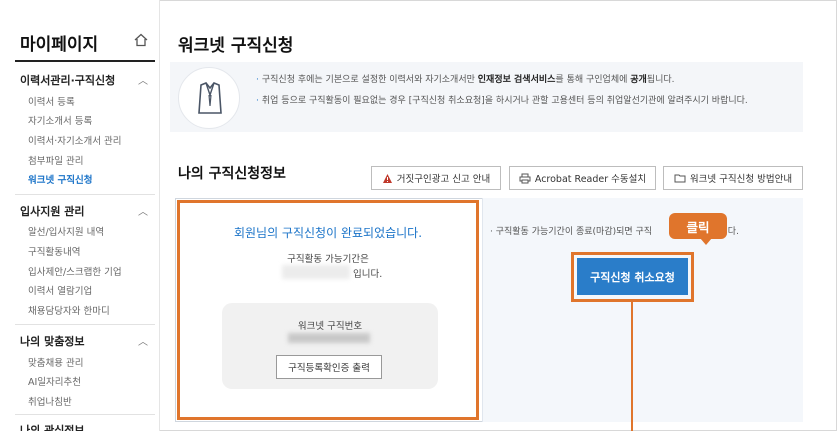  Describe the element at coordinates (680, 178) in the screenshot. I see `folder-icon` at that location.